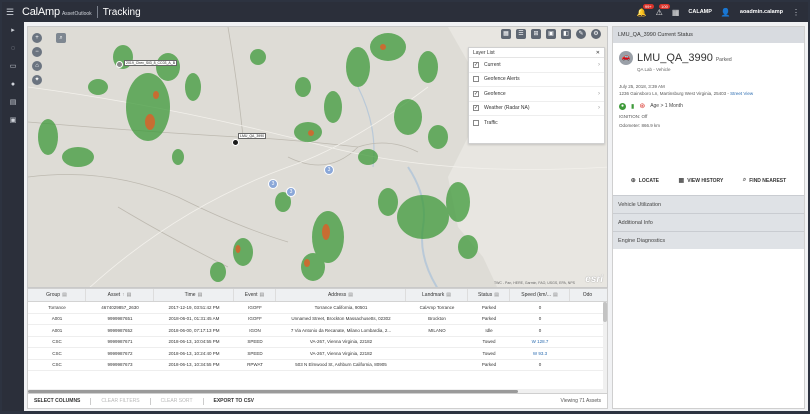 This screenshot has height=414, width=810. I want to click on layer-item-weather: ✓ Weather (Radar NA) ›, so click(536, 109).